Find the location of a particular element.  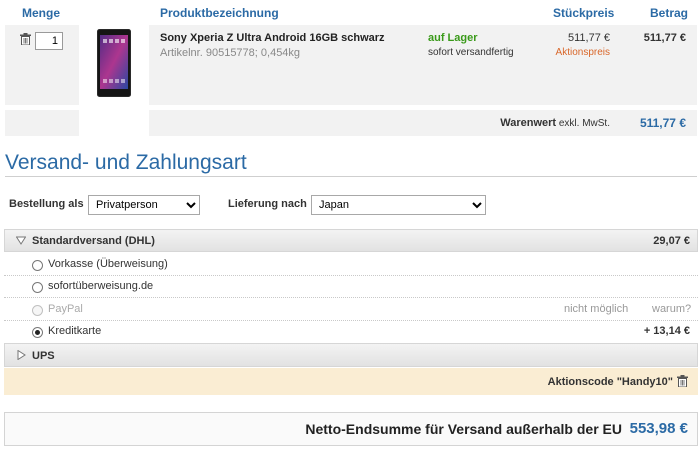

paypal-why-link: warum? is located at coordinates (671, 309).